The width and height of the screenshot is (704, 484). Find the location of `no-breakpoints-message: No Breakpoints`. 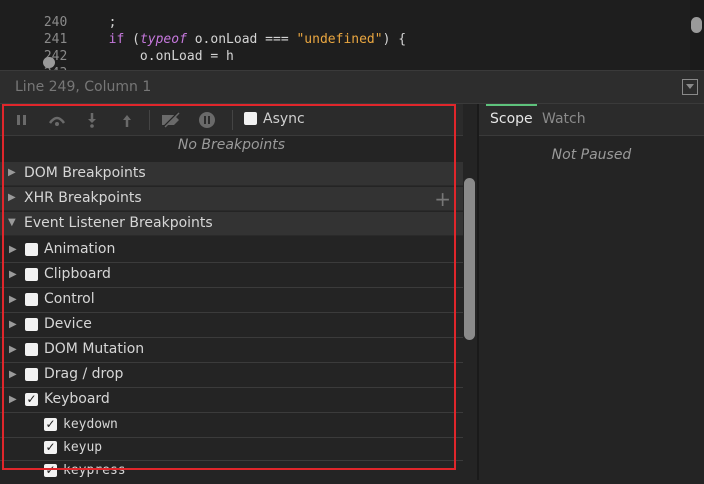

no-breakpoints-message: No Breakpoints is located at coordinates (231, 145).